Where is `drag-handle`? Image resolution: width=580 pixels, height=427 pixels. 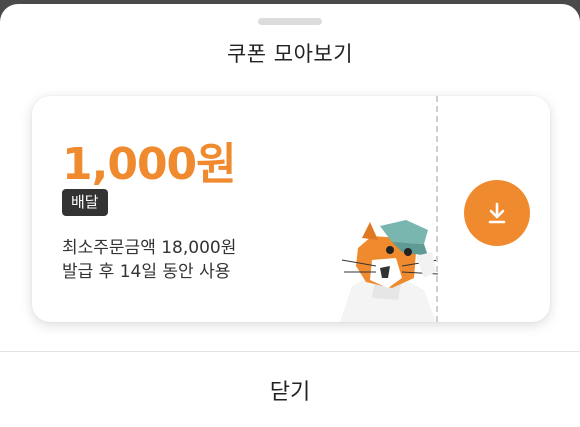 drag-handle is located at coordinates (290, 21).